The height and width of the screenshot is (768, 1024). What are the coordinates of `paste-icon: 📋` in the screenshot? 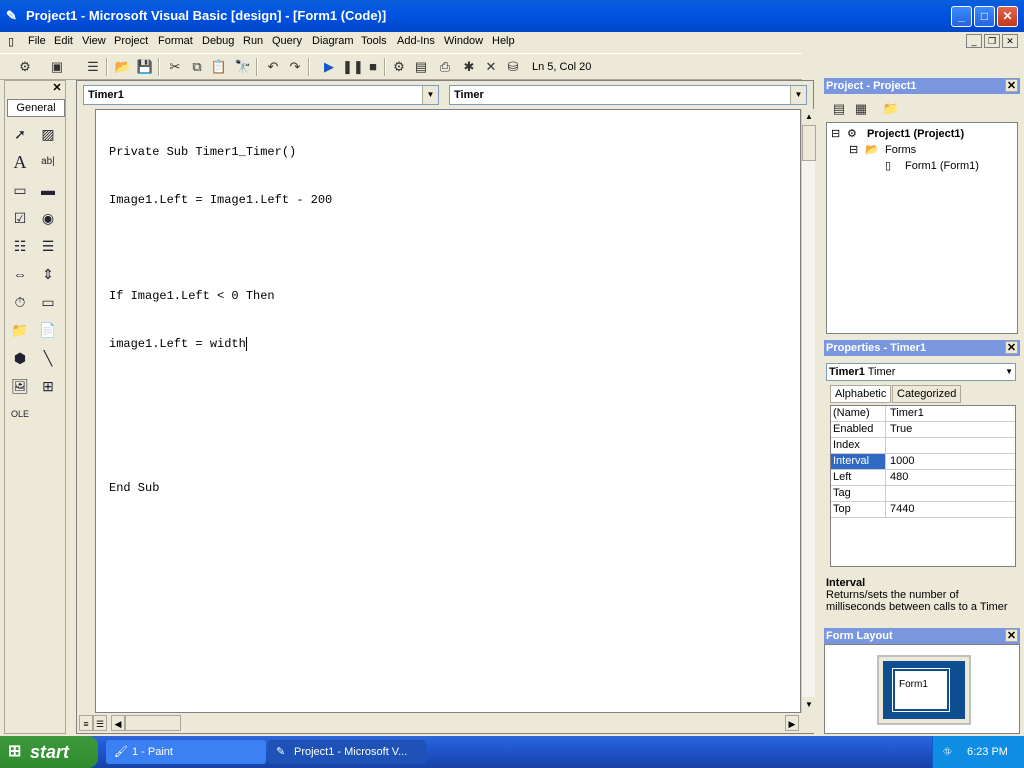 It's located at (219, 67).